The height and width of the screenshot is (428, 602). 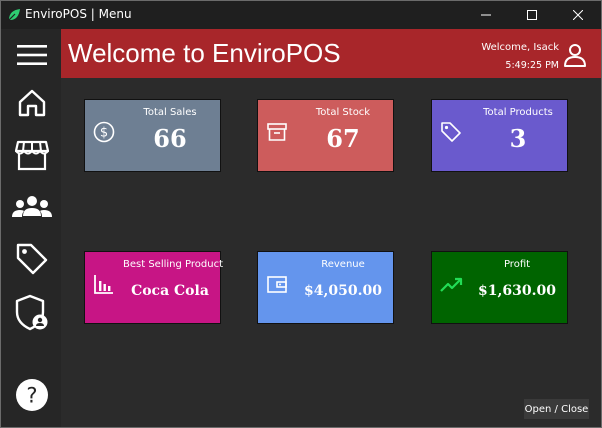 I want to click on open-close-button: Open / Close, so click(x=556, y=409).